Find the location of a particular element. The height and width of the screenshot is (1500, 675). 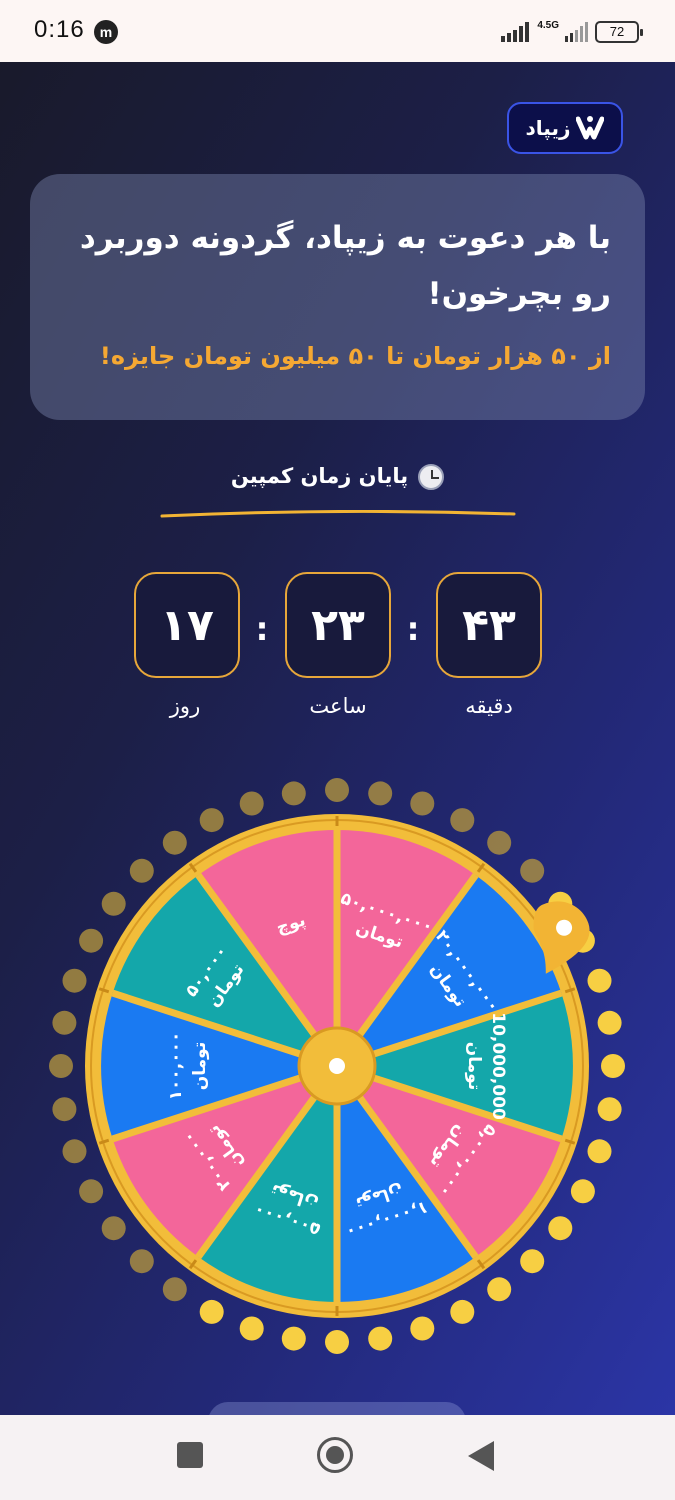

signal-icon is located at coordinates (515, 32).